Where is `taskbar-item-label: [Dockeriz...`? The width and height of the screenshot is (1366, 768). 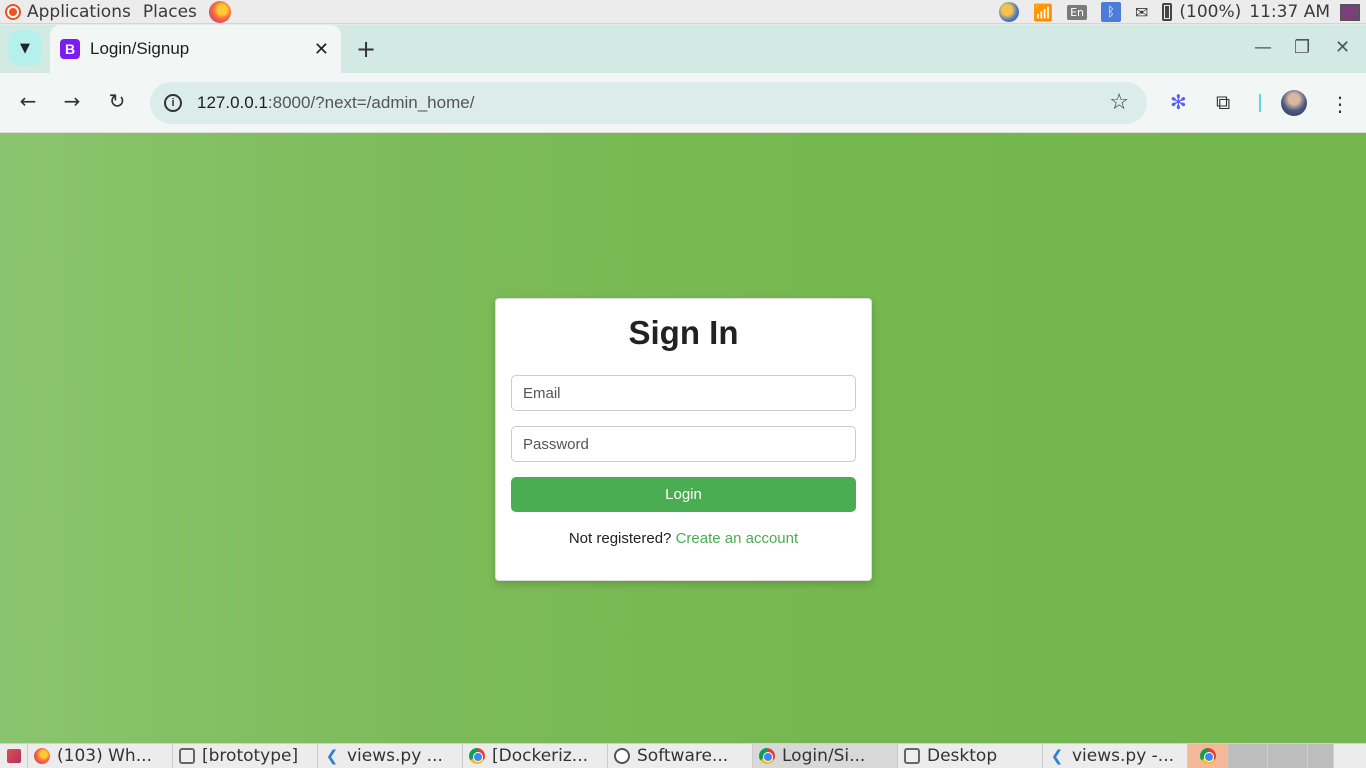 taskbar-item-label: [Dockeriz... is located at coordinates (540, 756).